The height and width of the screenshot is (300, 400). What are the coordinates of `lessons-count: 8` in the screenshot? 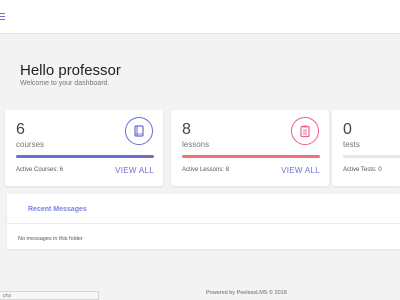 It's located at (186, 129).